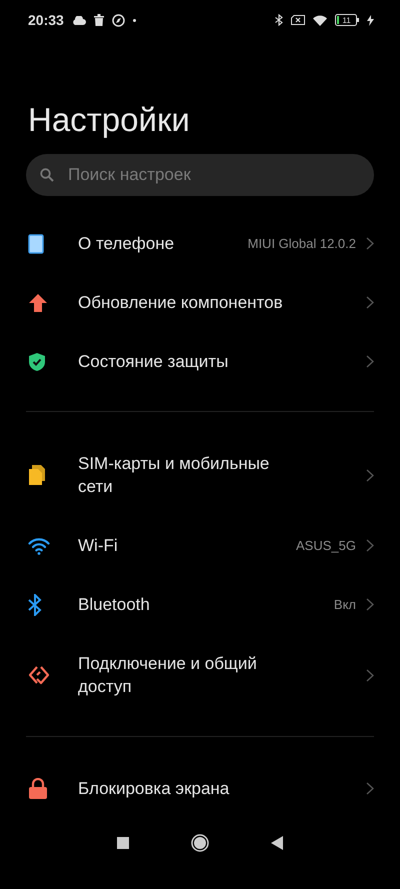 The width and height of the screenshot is (400, 889). I want to click on settings-item: Подключение и общий доступ, so click(200, 675).